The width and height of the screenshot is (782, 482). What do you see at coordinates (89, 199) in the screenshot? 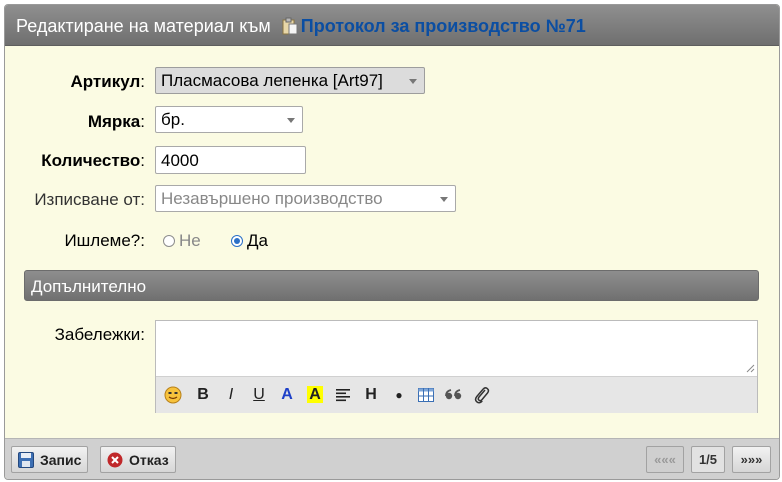
I see `writeoff-label: Изписване от:` at bounding box center [89, 199].